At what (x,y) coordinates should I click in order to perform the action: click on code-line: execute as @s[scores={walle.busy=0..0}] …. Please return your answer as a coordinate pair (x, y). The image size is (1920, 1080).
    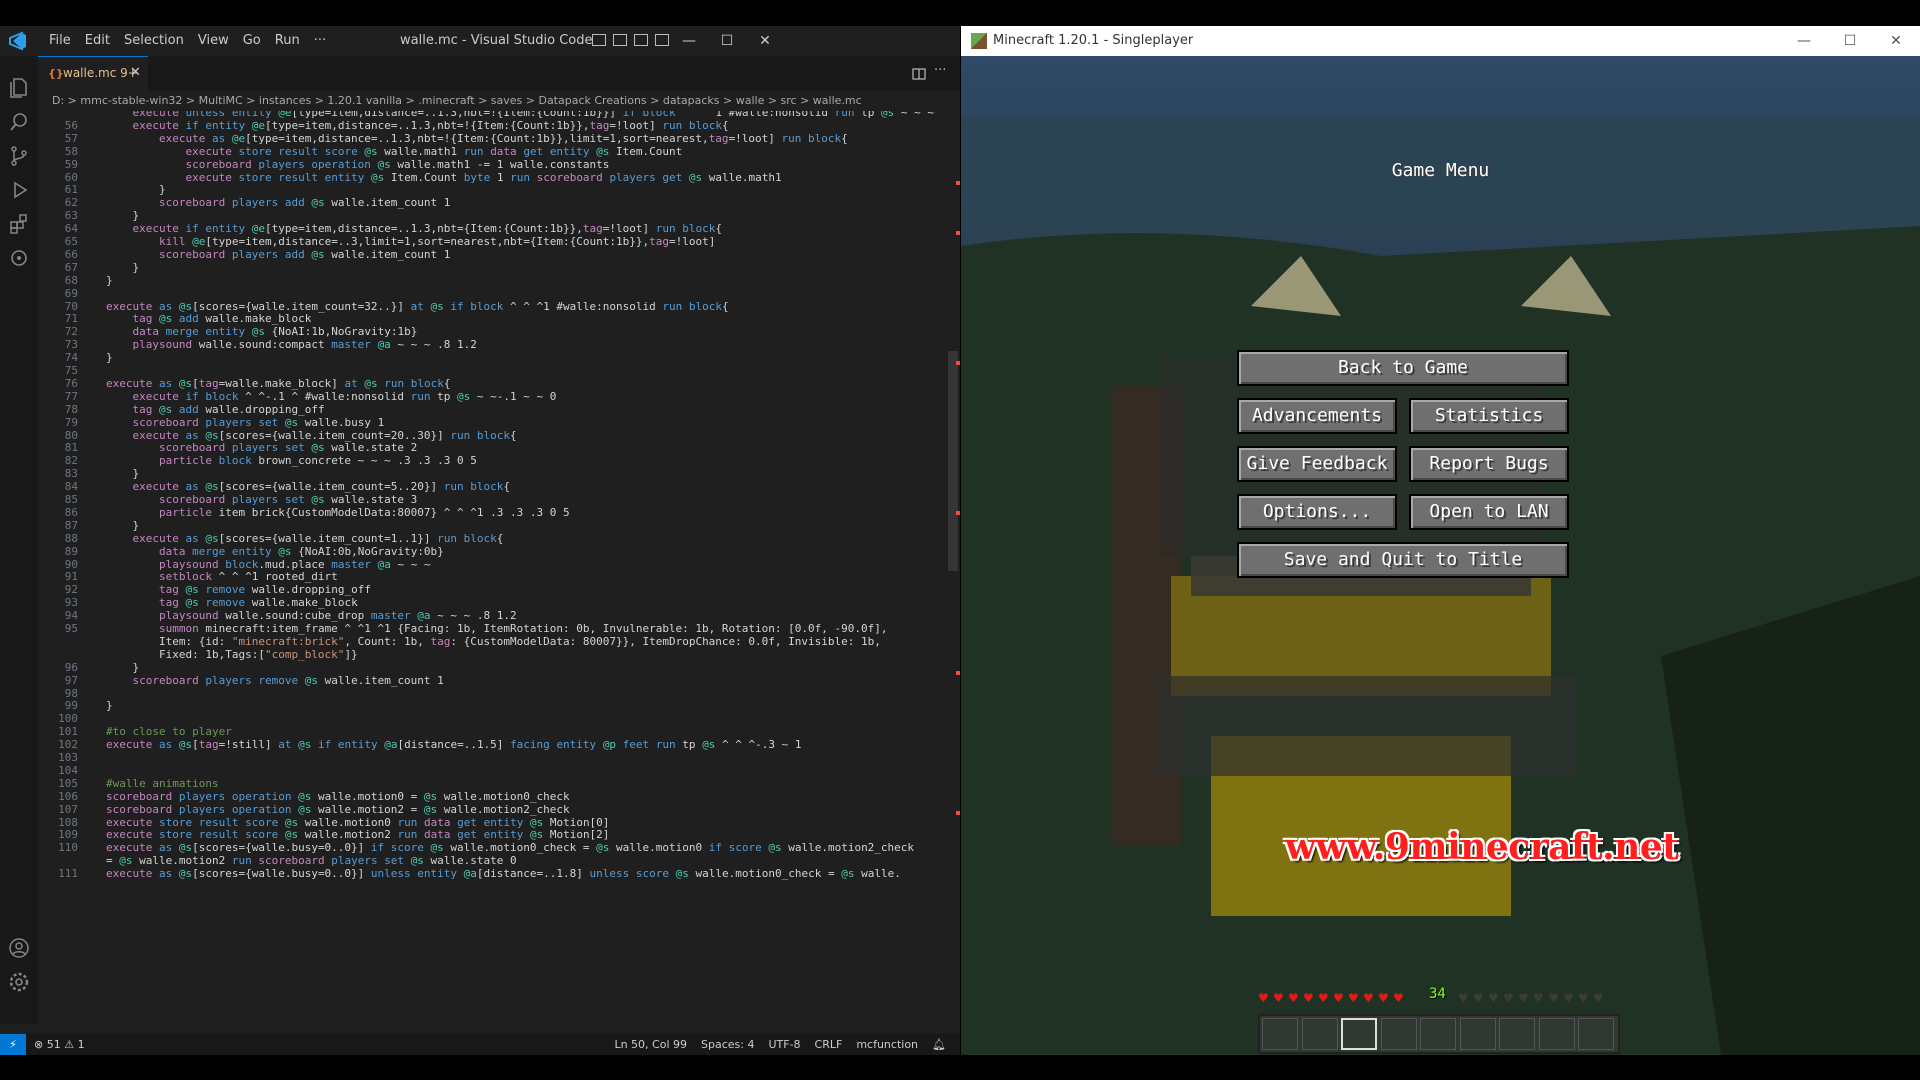
    Looking at the image, I should click on (503, 874).